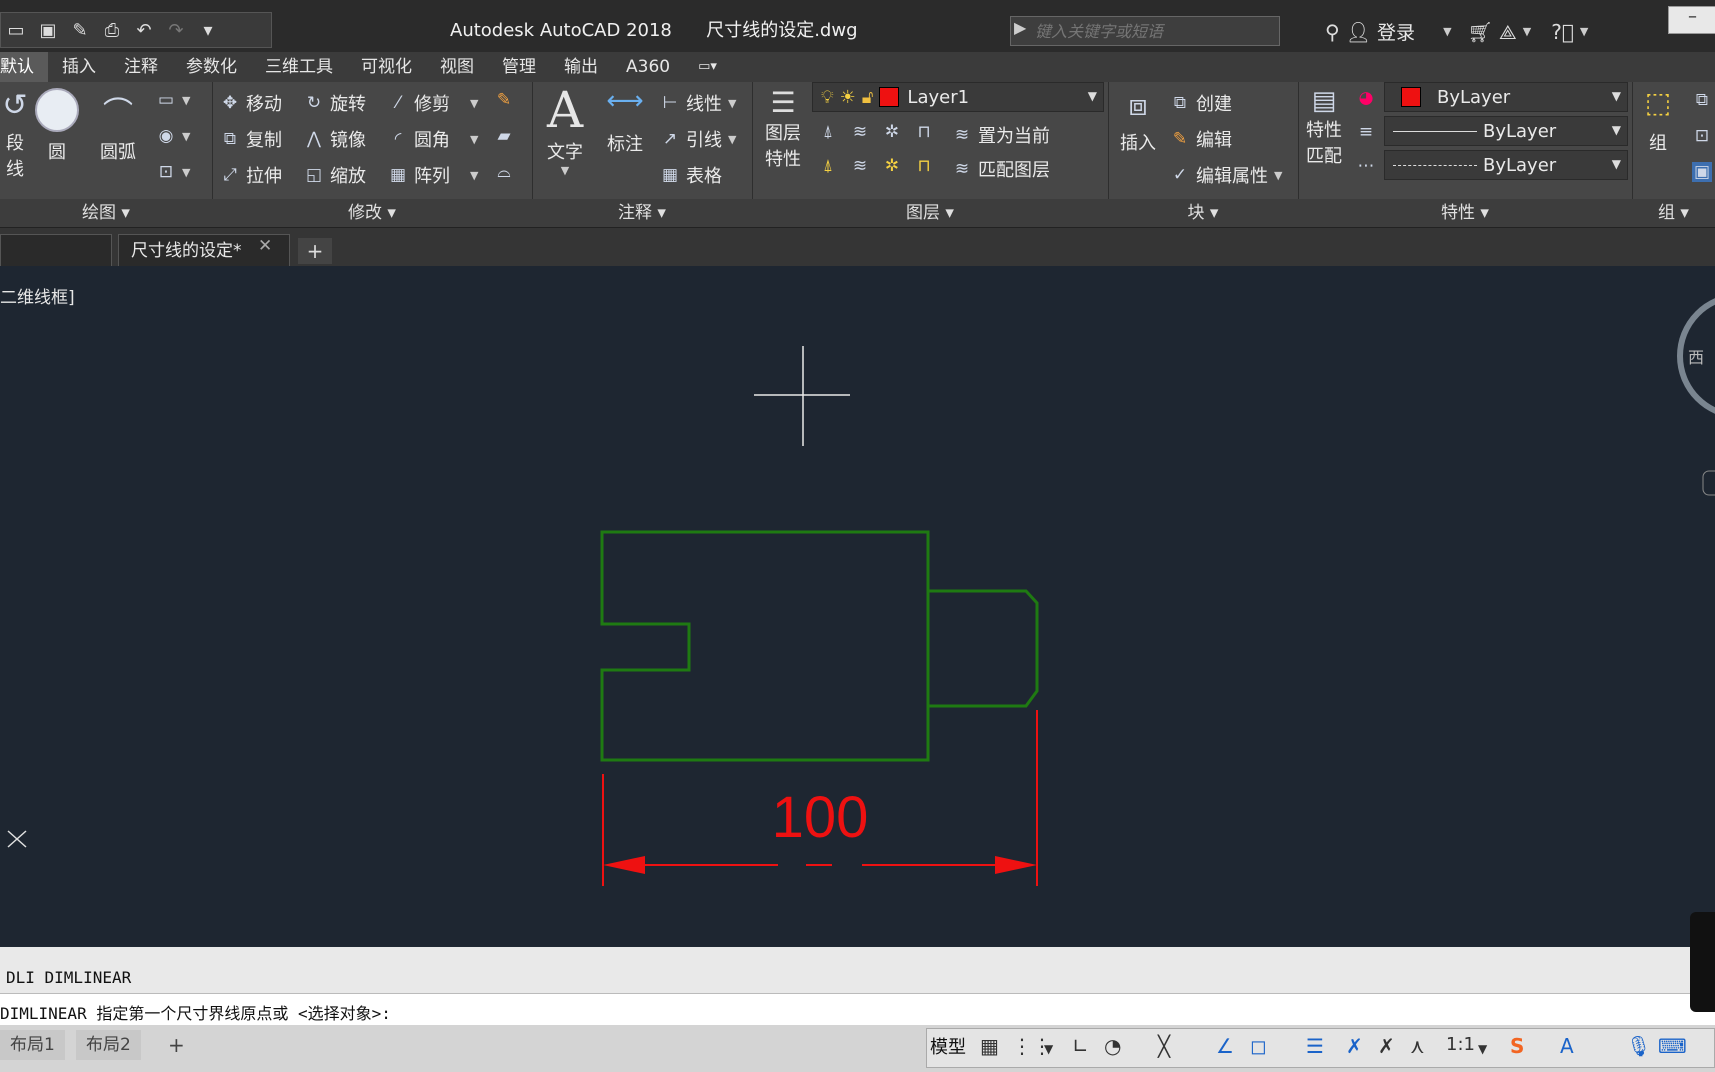 This screenshot has width=1715, height=1072. I want to click on save-icon: ▣, so click(48, 30).